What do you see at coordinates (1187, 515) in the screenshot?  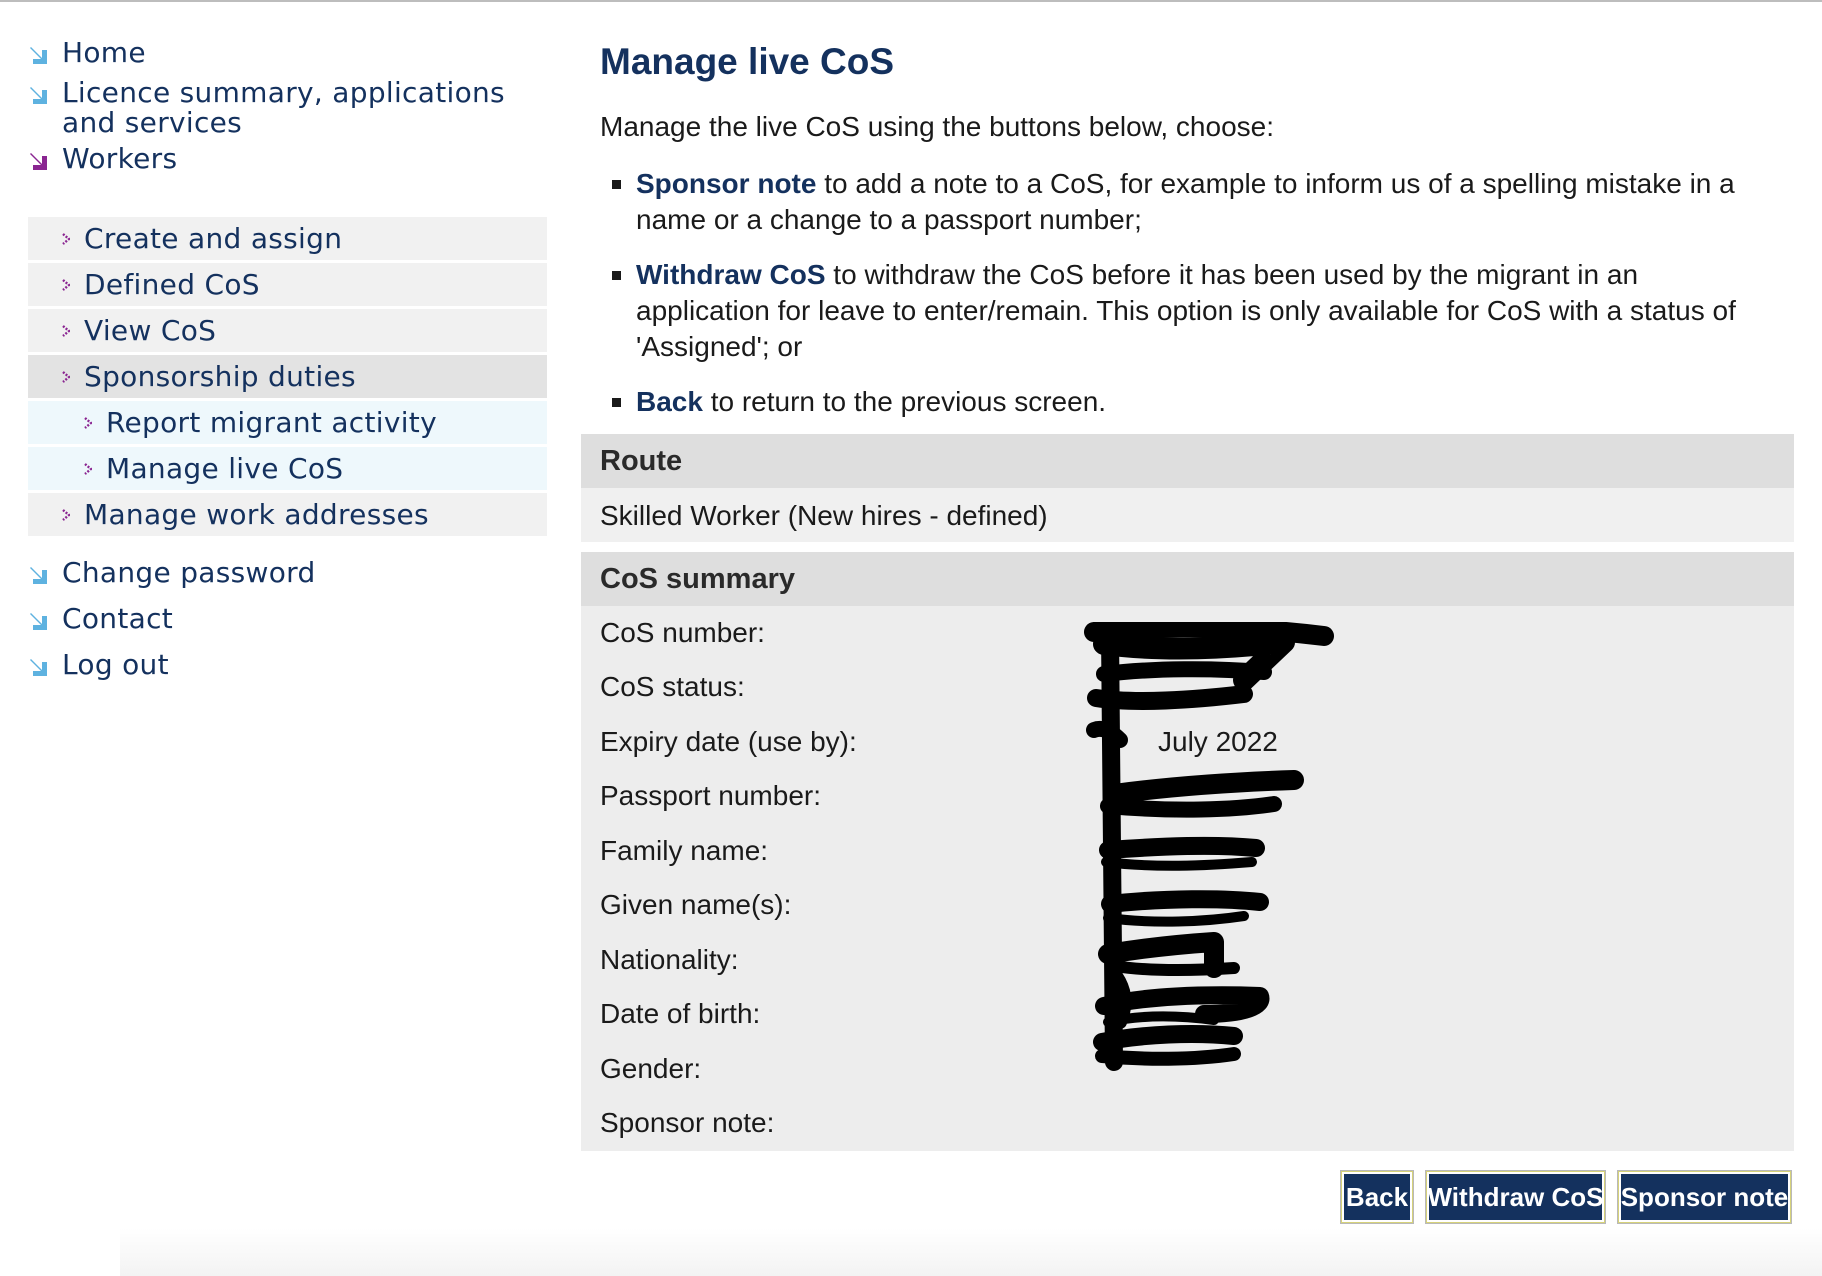 I see `route-value: Skilled Worker (New hires - defined)` at bounding box center [1187, 515].